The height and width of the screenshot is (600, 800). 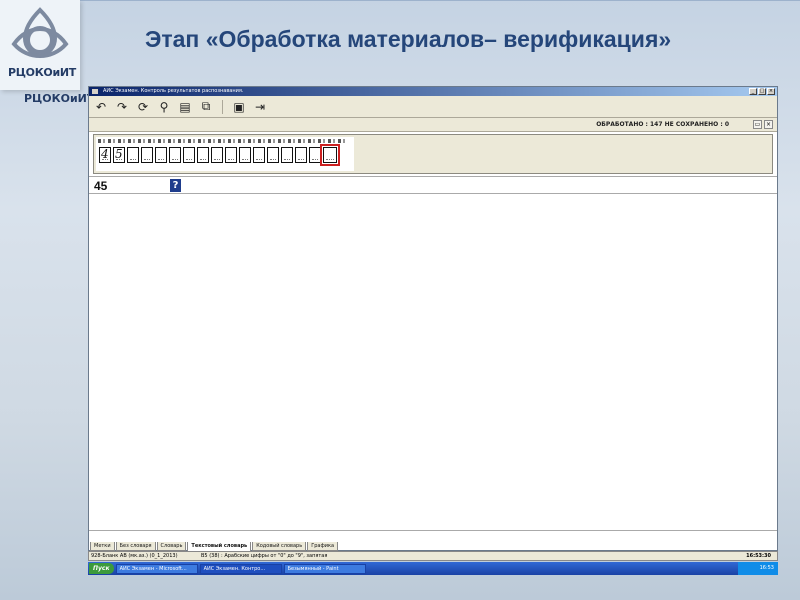 What do you see at coordinates (100, 186) in the screenshot?
I see `recognized-value: 45` at bounding box center [100, 186].